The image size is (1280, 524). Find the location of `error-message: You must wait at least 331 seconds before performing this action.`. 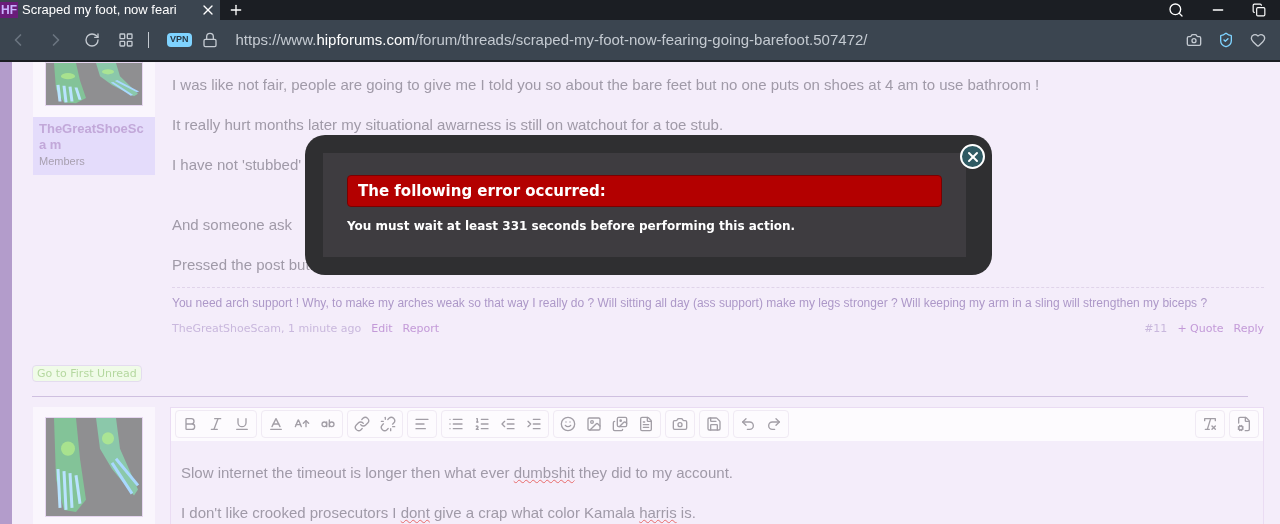

error-message: You must wait at least 331 seconds before performing this action. is located at coordinates (572, 226).